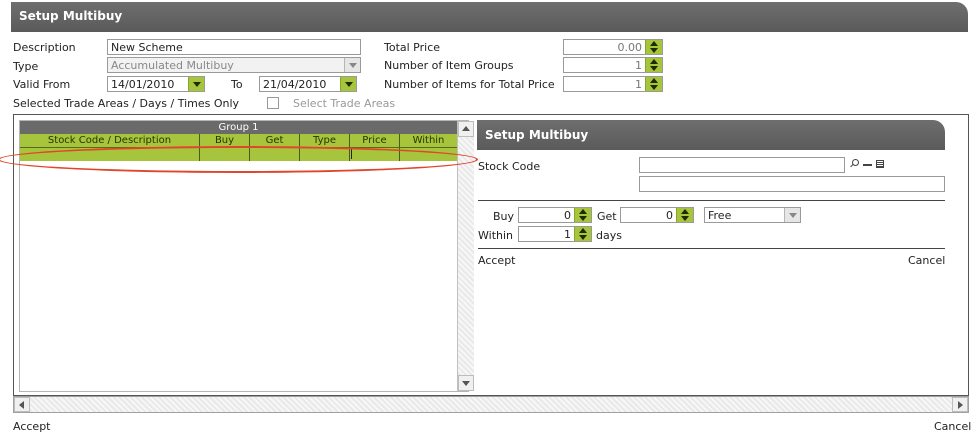 The width and height of the screenshot is (972, 432). I want to click on col-type: Type, so click(325, 140).